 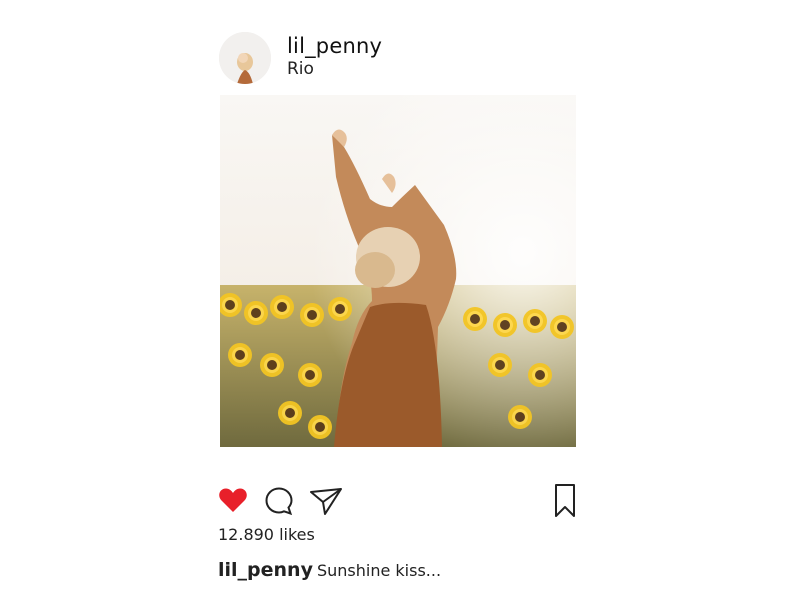 I want to click on comment-icon, so click(x=279, y=501).